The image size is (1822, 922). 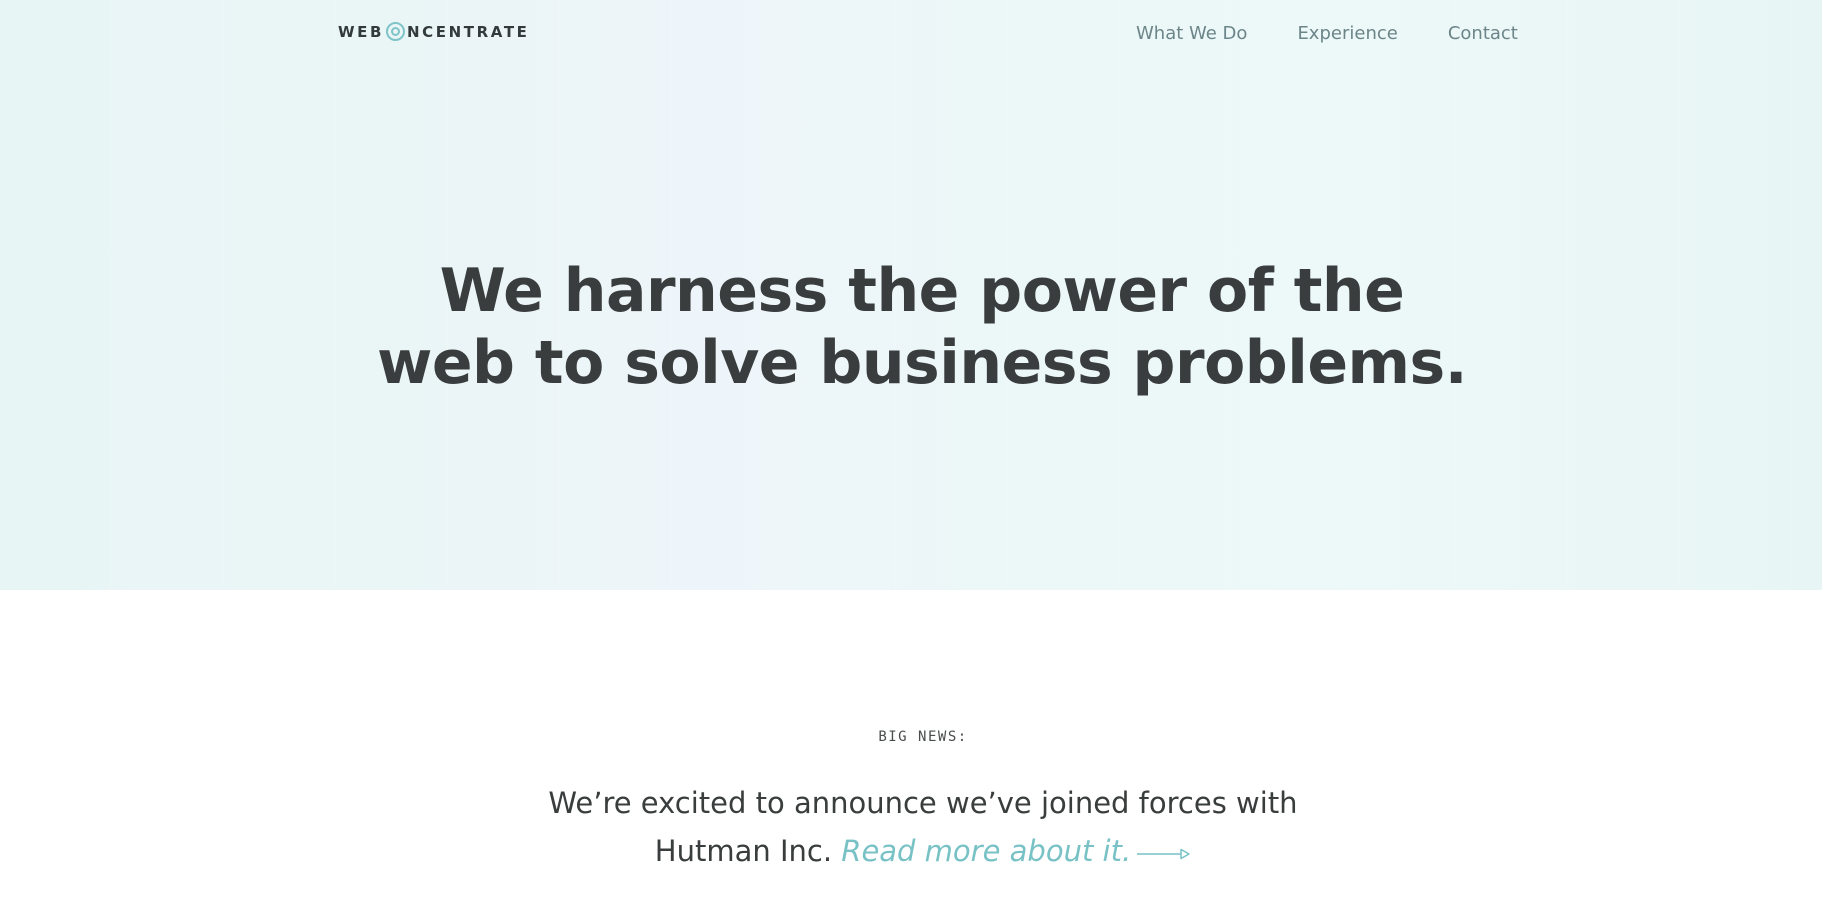 I want to click on nav-item-contact: Contact, so click(x=1483, y=33).